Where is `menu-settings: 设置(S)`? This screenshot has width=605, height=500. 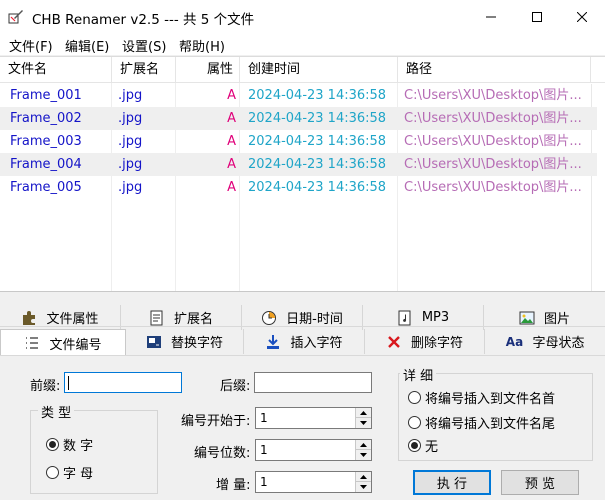
menu-settings: 设置(S) is located at coordinates (144, 45).